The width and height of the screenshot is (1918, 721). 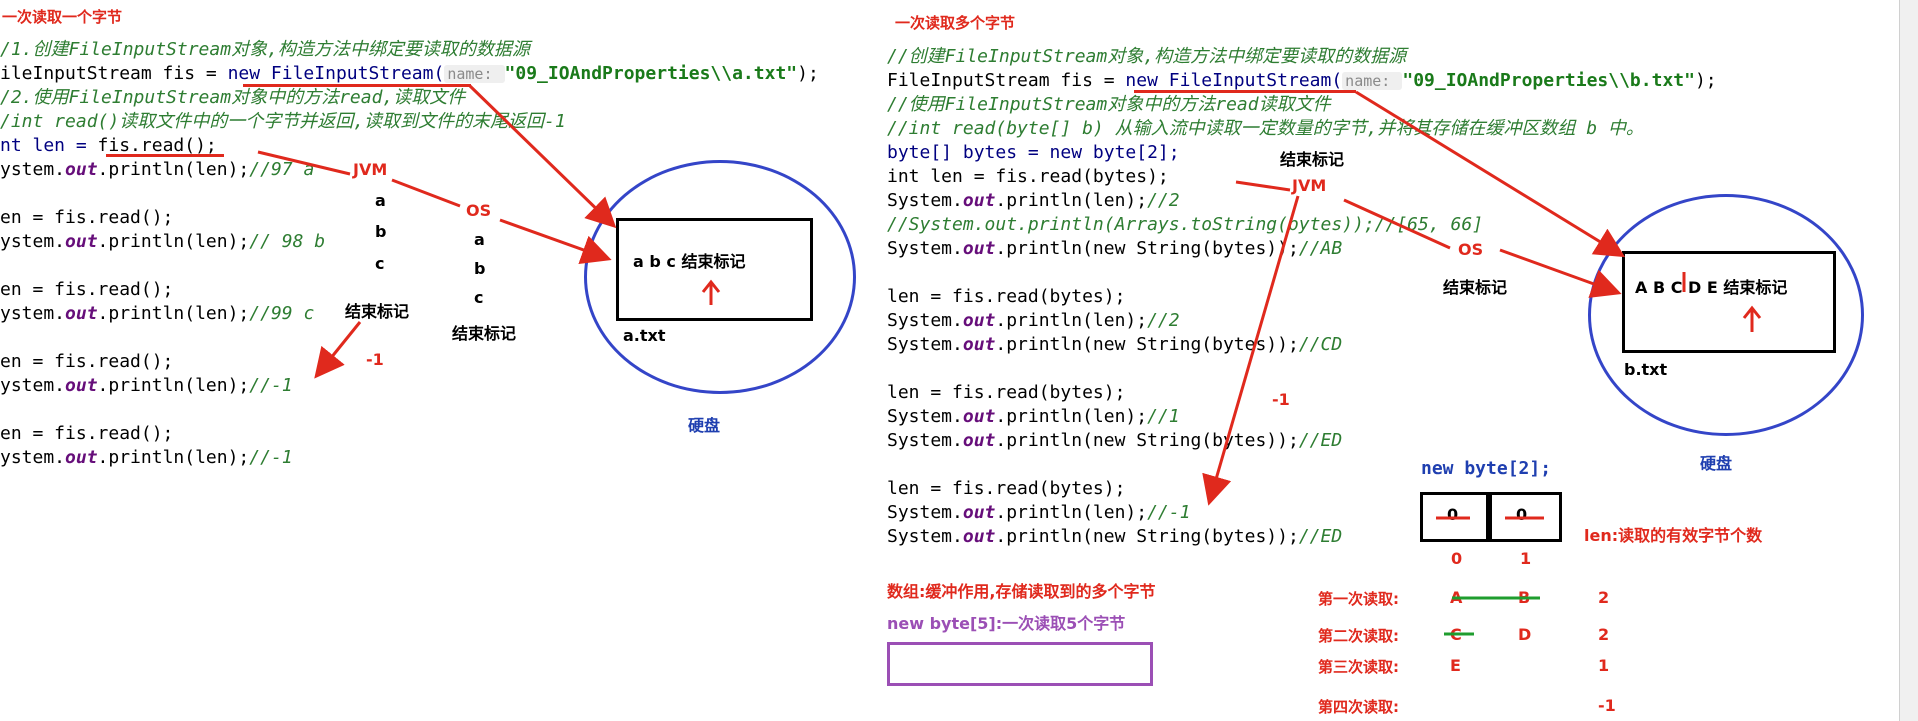 What do you see at coordinates (555, 241) in the screenshot?
I see `left-arrow-os-to-file` at bounding box center [555, 241].